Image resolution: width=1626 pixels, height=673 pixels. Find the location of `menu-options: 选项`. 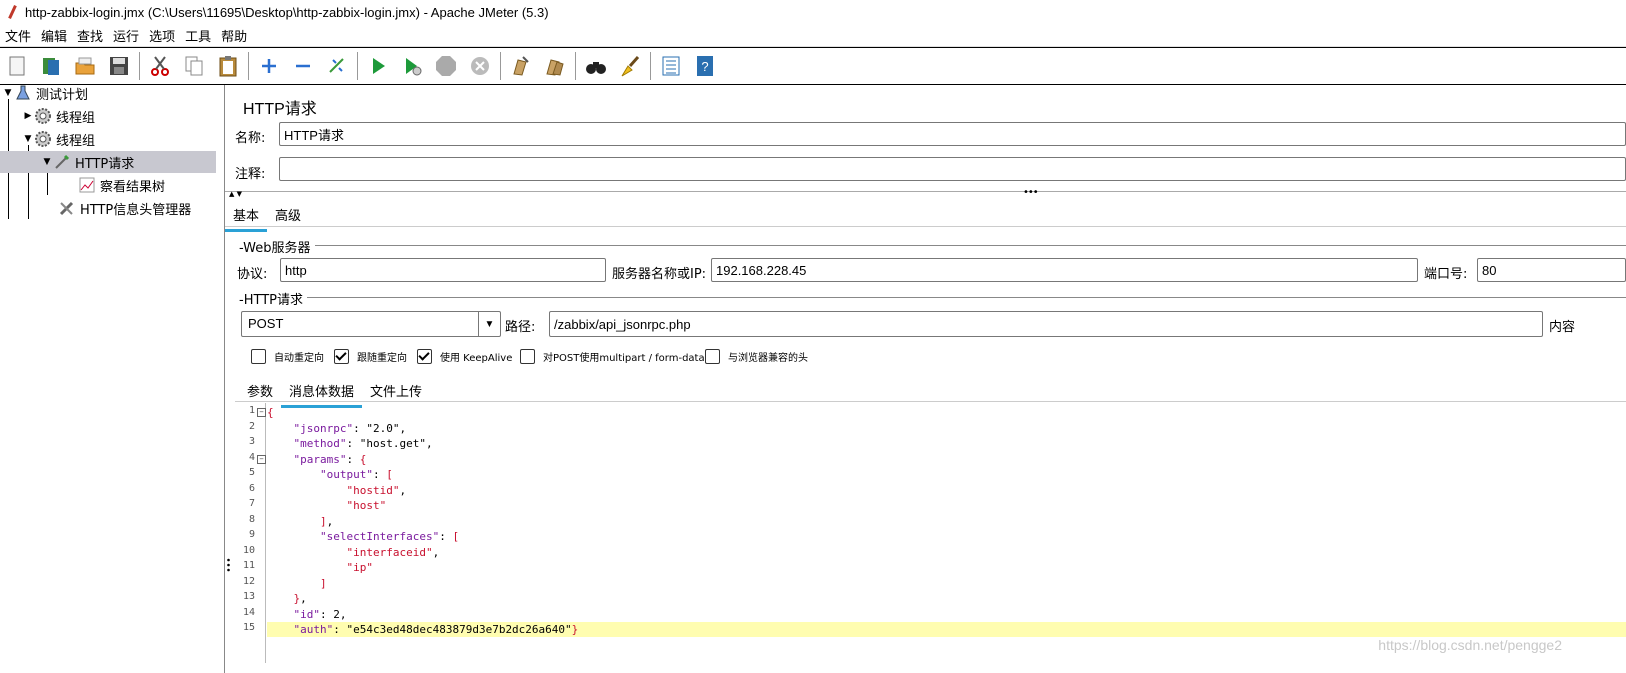

menu-options: 选项 is located at coordinates (162, 35).